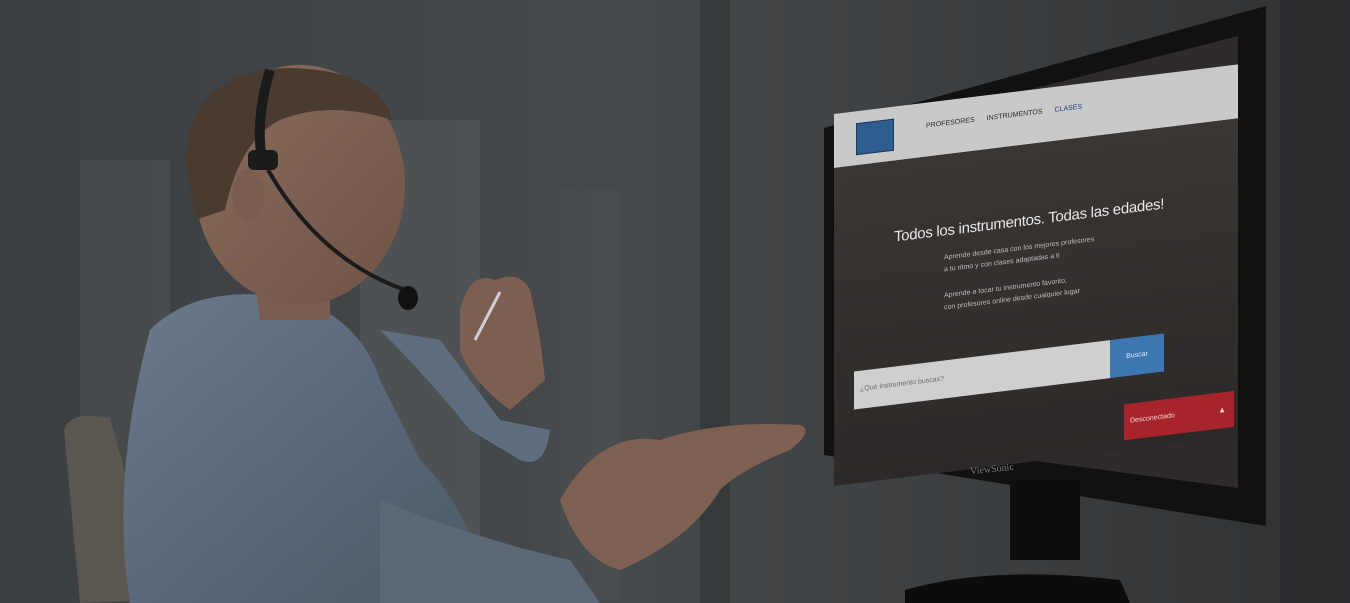  What do you see at coordinates (1179, 415) in the screenshot?
I see `chat-status-badge: Desconectado ▲` at bounding box center [1179, 415].